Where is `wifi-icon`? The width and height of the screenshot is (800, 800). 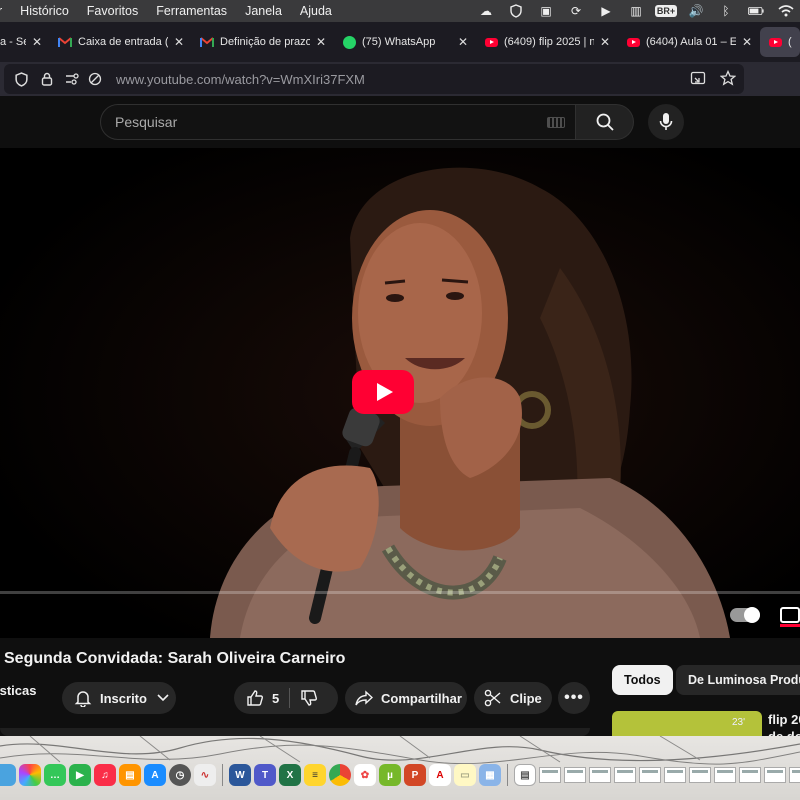
wifi-icon is located at coordinates (786, 11).